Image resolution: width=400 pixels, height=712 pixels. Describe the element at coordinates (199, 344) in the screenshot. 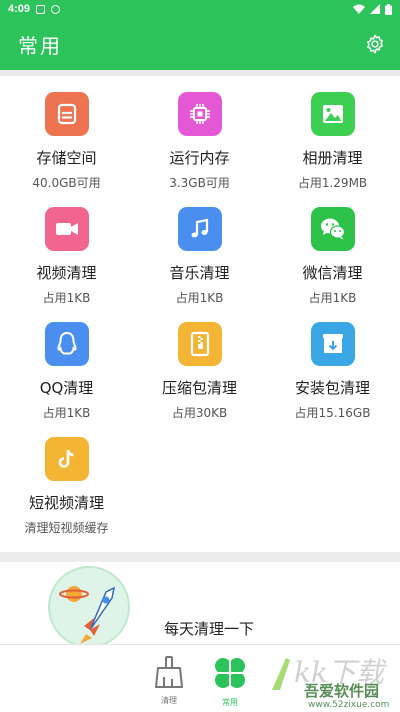

I see `zip-archive-icon` at that location.